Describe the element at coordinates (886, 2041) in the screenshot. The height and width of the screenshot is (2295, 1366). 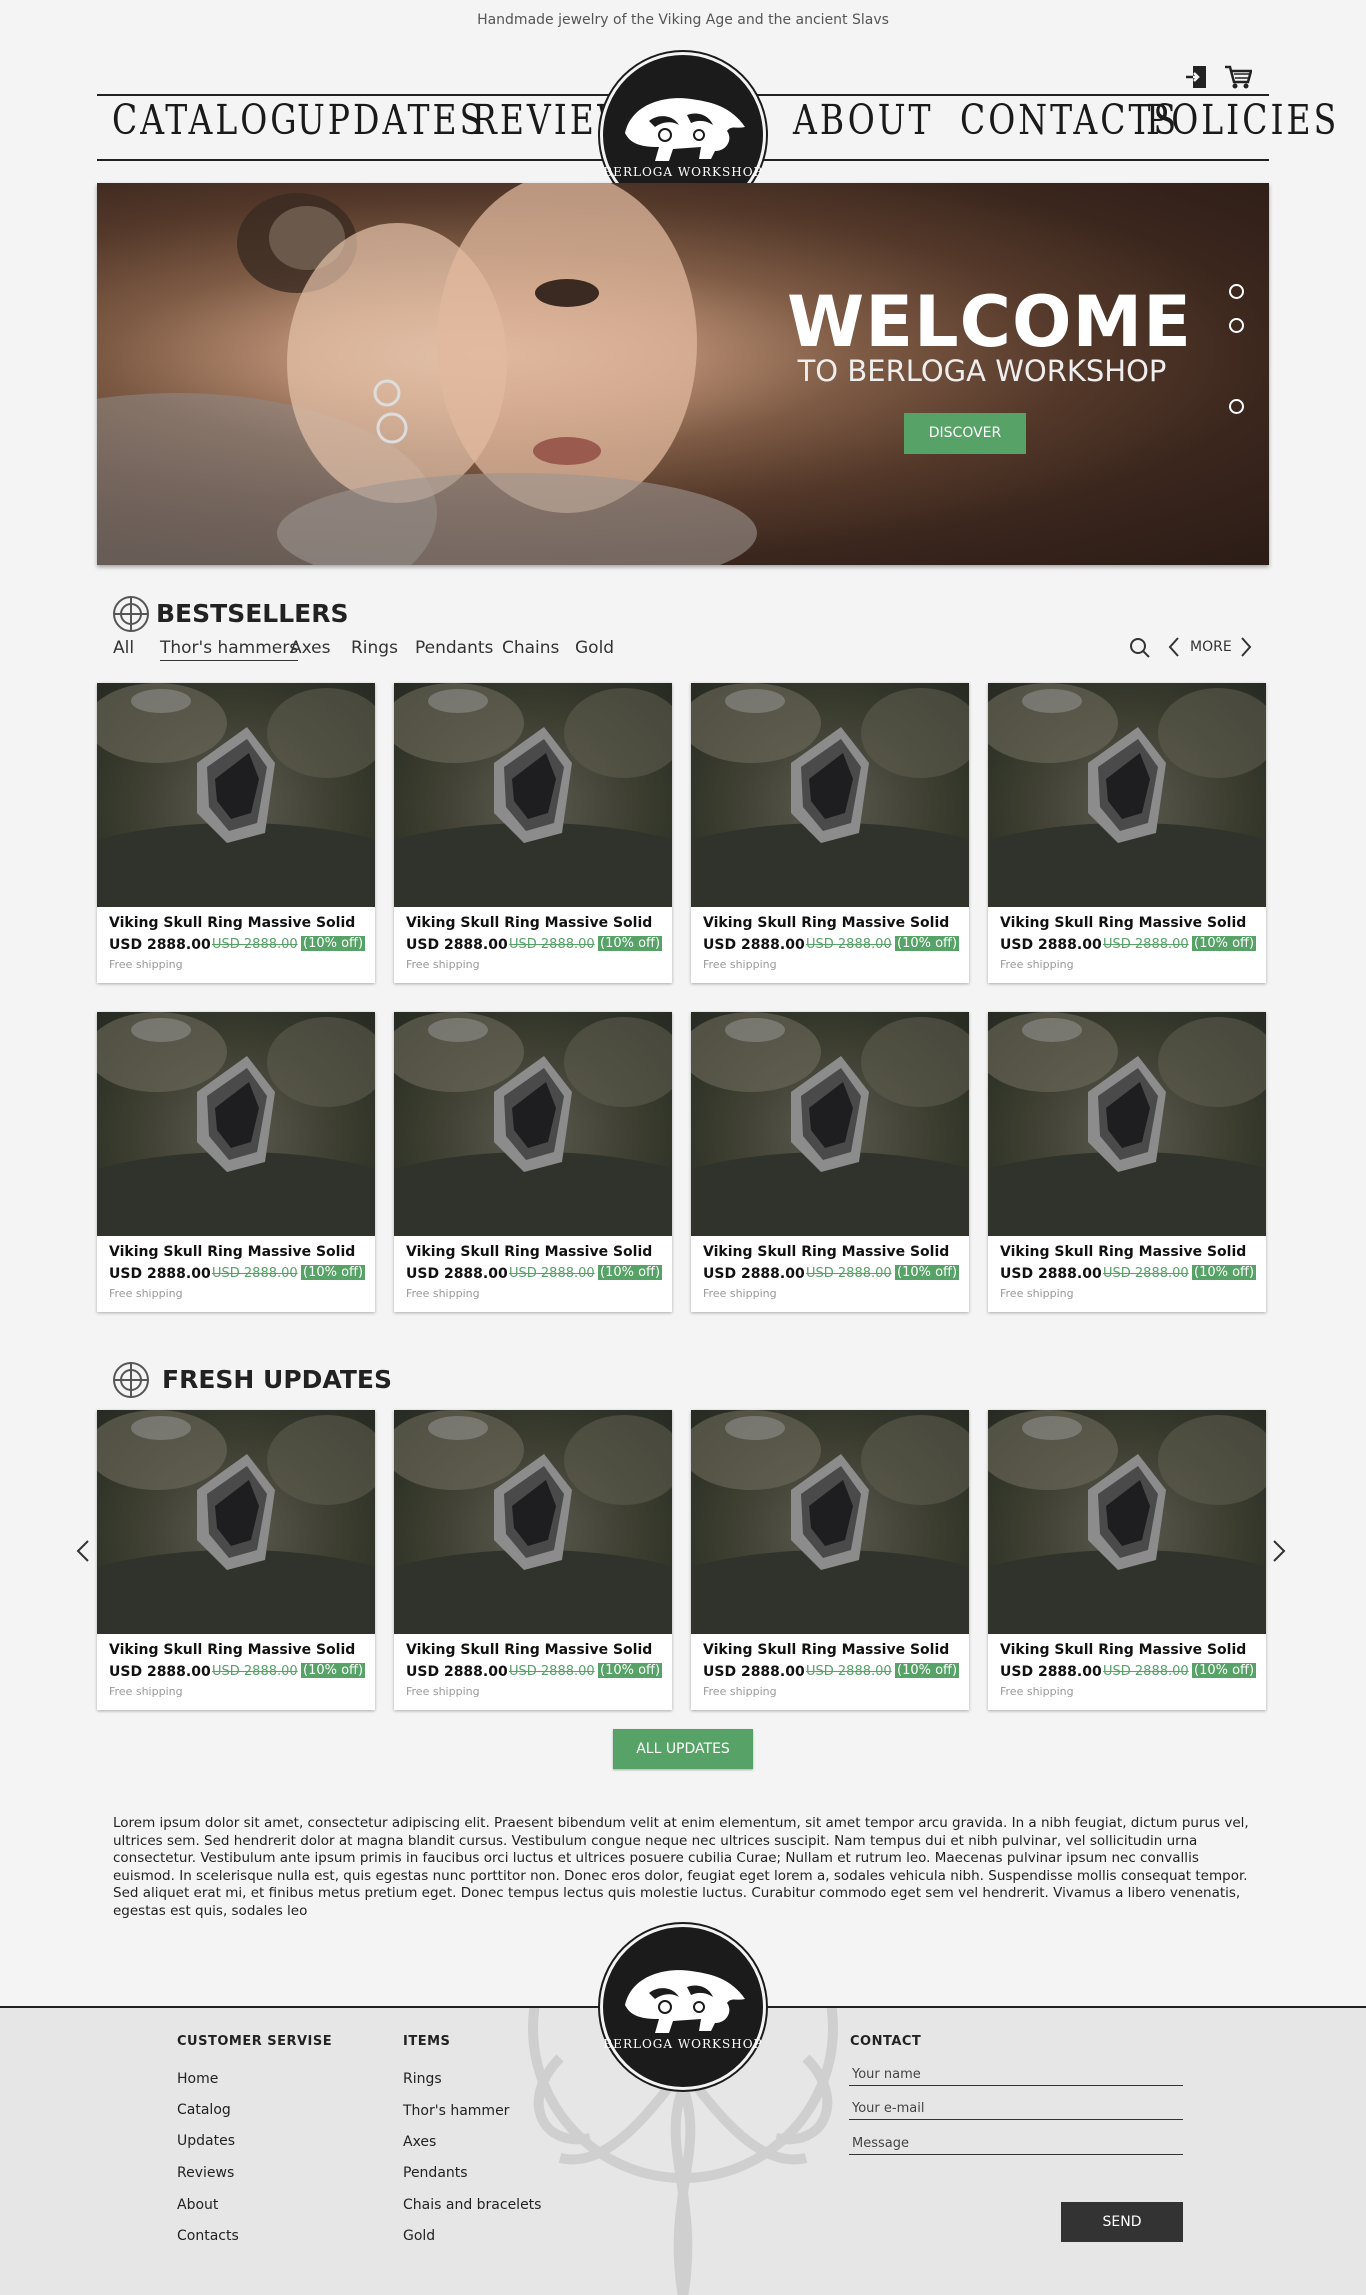
I see `contact-title: CONTACT` at that location.